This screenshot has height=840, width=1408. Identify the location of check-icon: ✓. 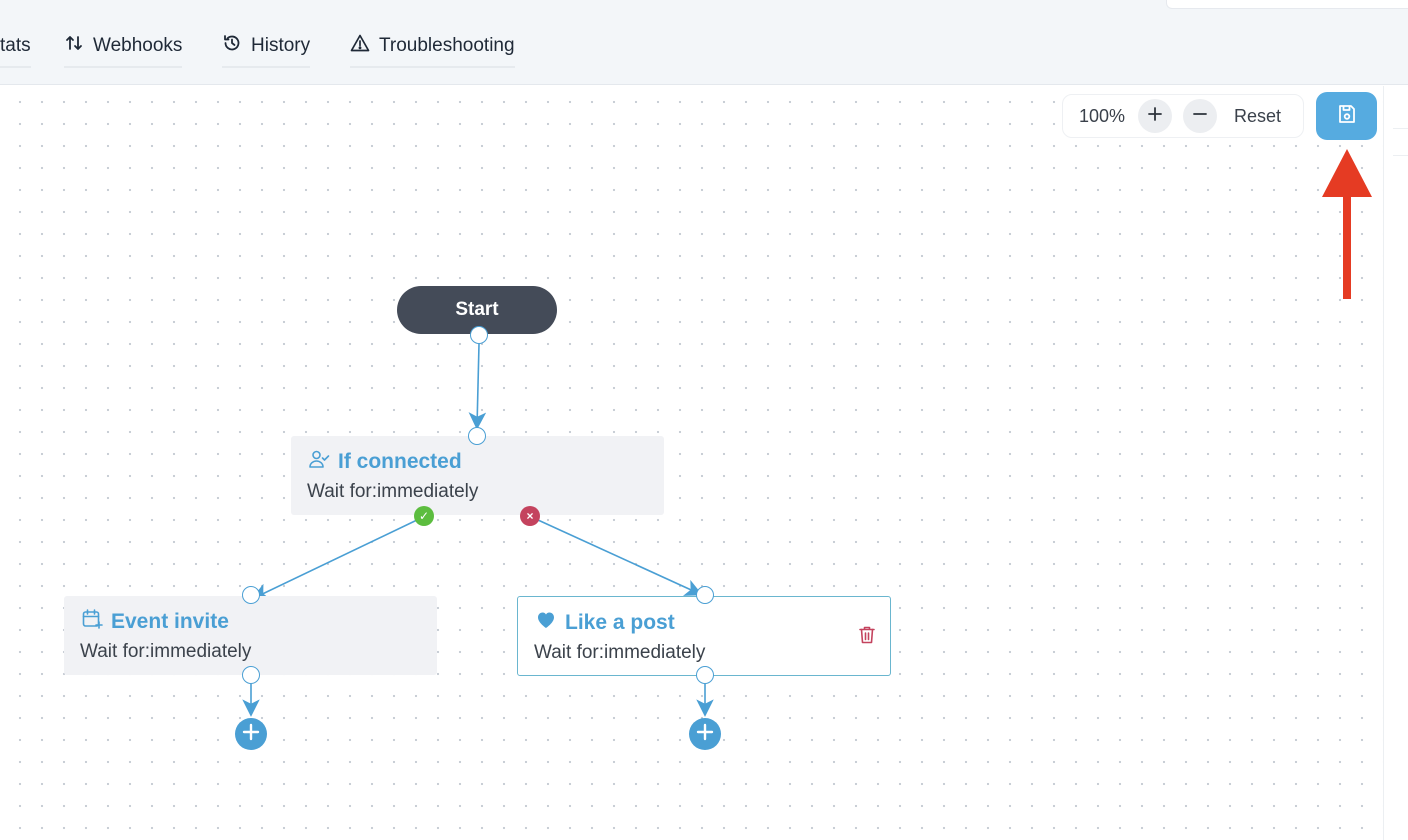
(424, 516).